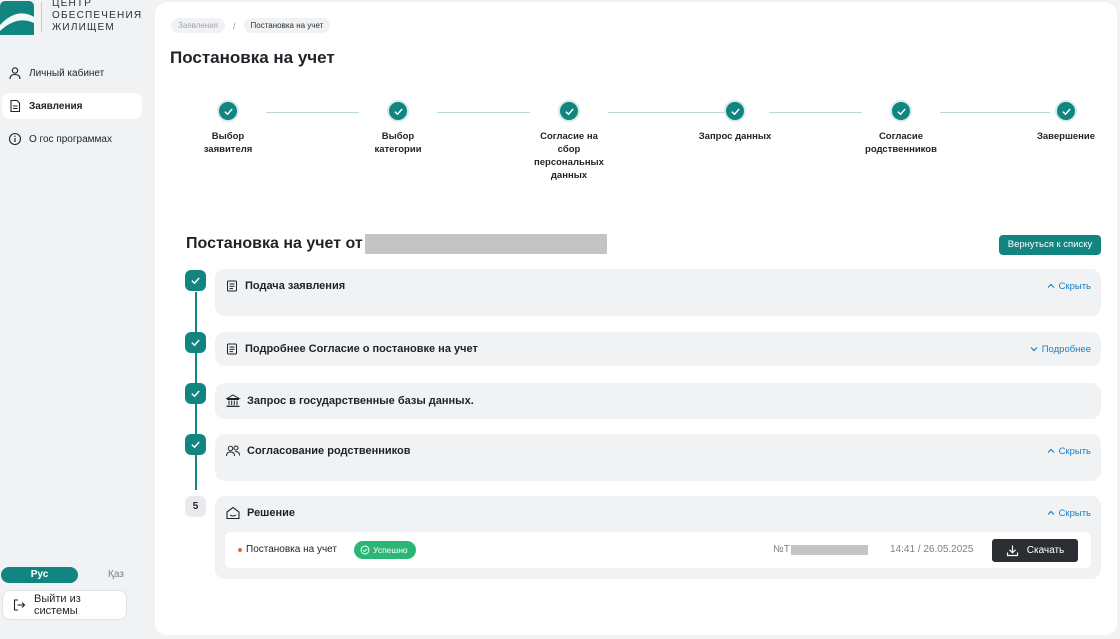 This screenshot has height=639, width=1120. Describe the element at coordinates (41, 17) in the screenshot. I see `logo-divider` at that location.